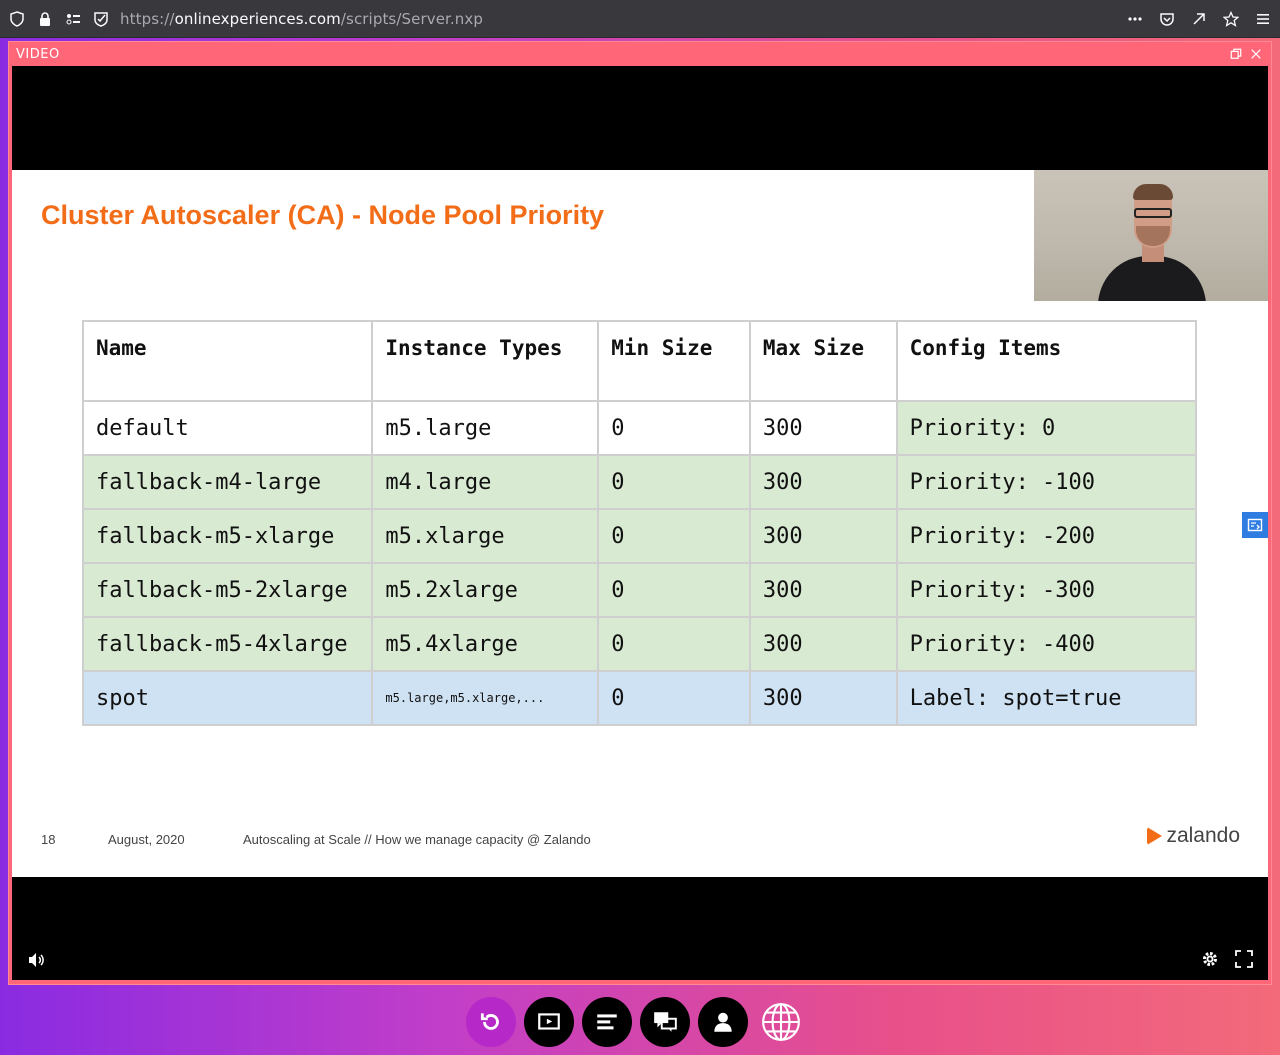 The height and width of the screenshot is (1055, 1280). What do you see at coordinates (640, 961) in the screenshot?
I see `player-controls` at bounding box center [640, 961].